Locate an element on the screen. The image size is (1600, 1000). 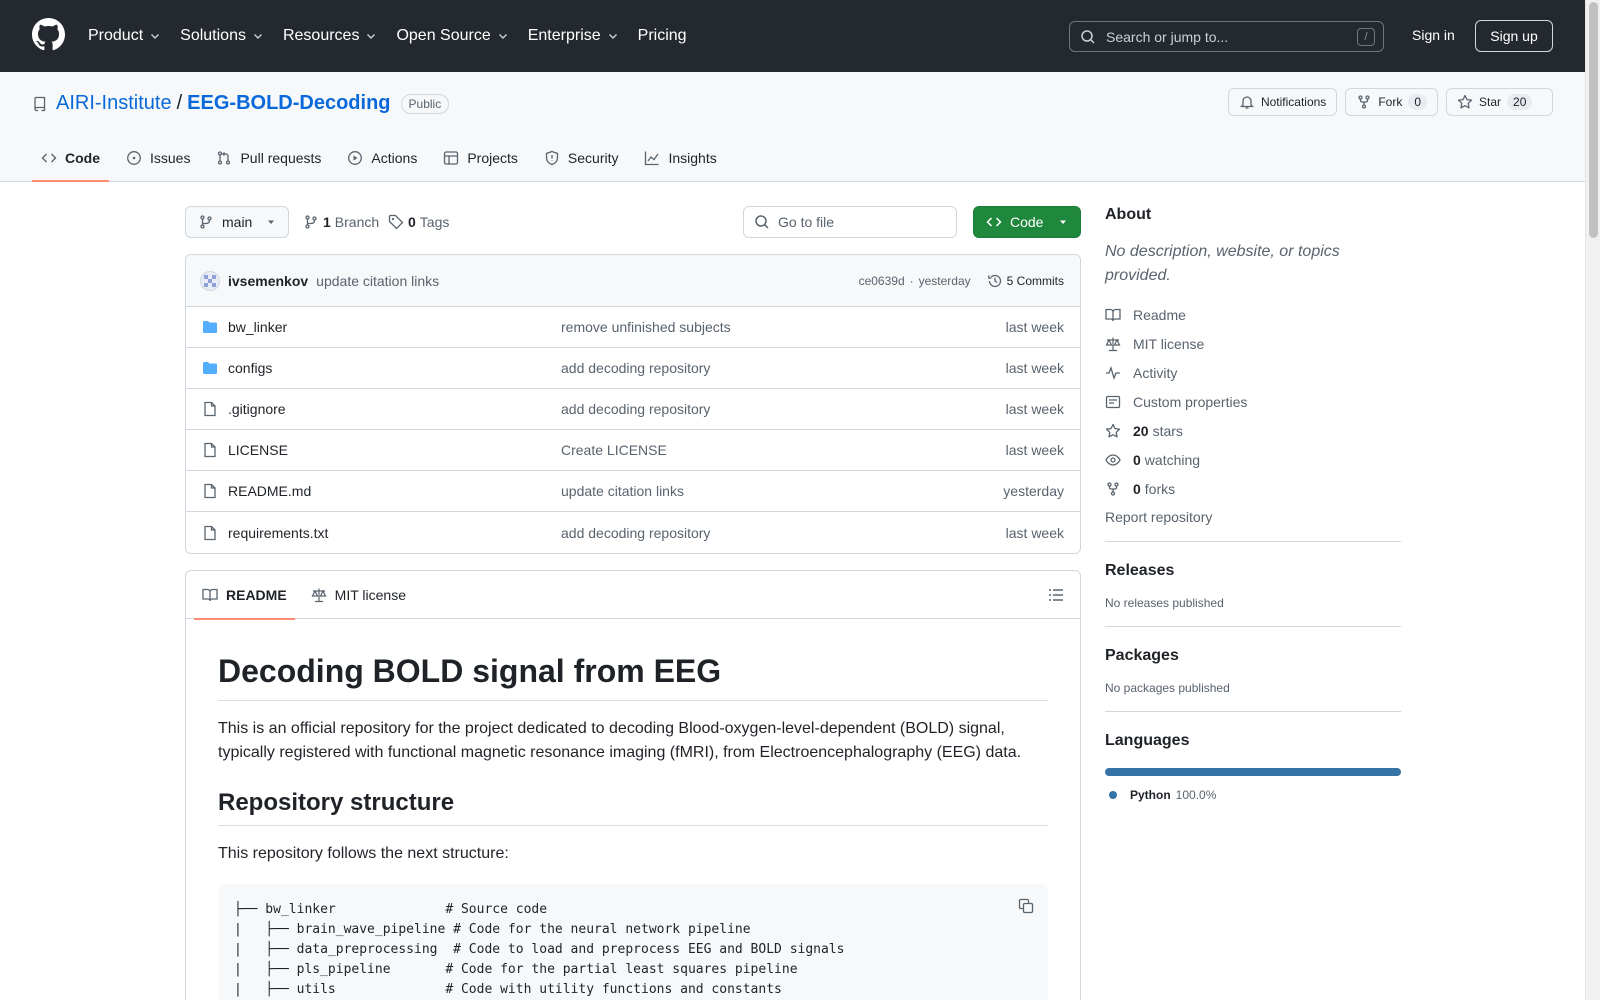
file-date: last week is located at coordinates (1034, 532).